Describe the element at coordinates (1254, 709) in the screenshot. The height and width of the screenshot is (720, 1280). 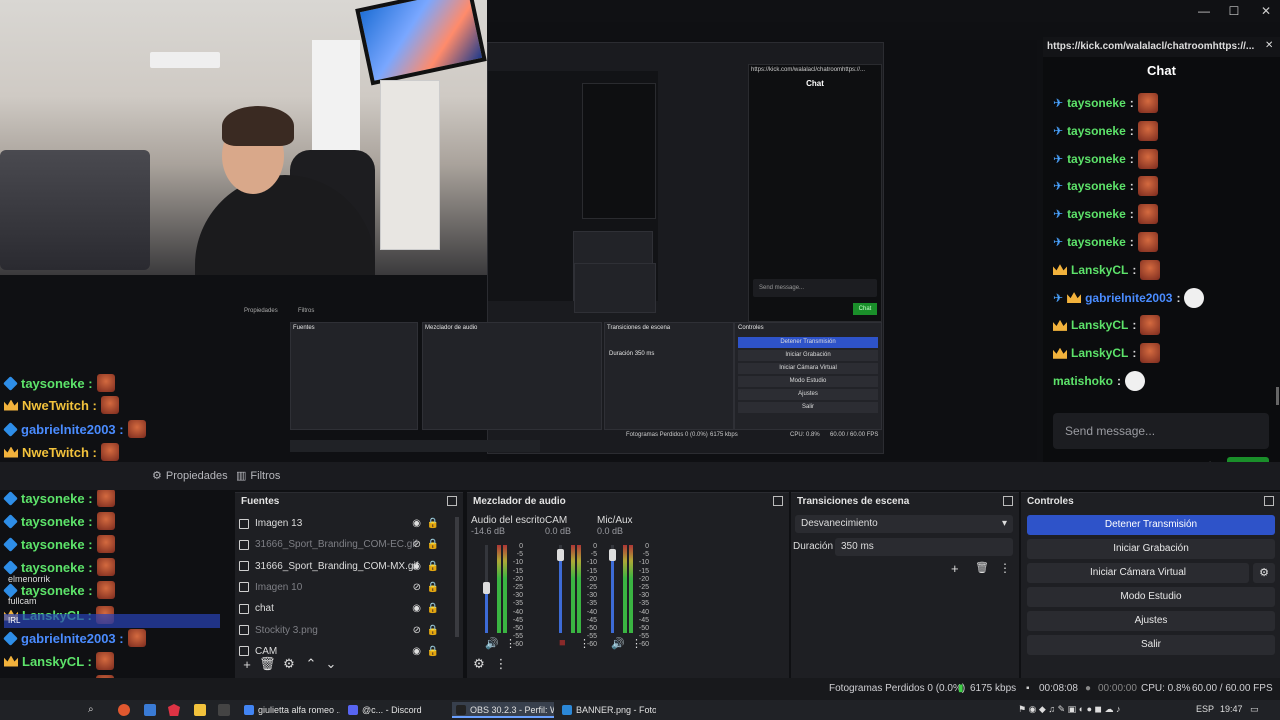
I see `notification-icon: ▭` at that location.